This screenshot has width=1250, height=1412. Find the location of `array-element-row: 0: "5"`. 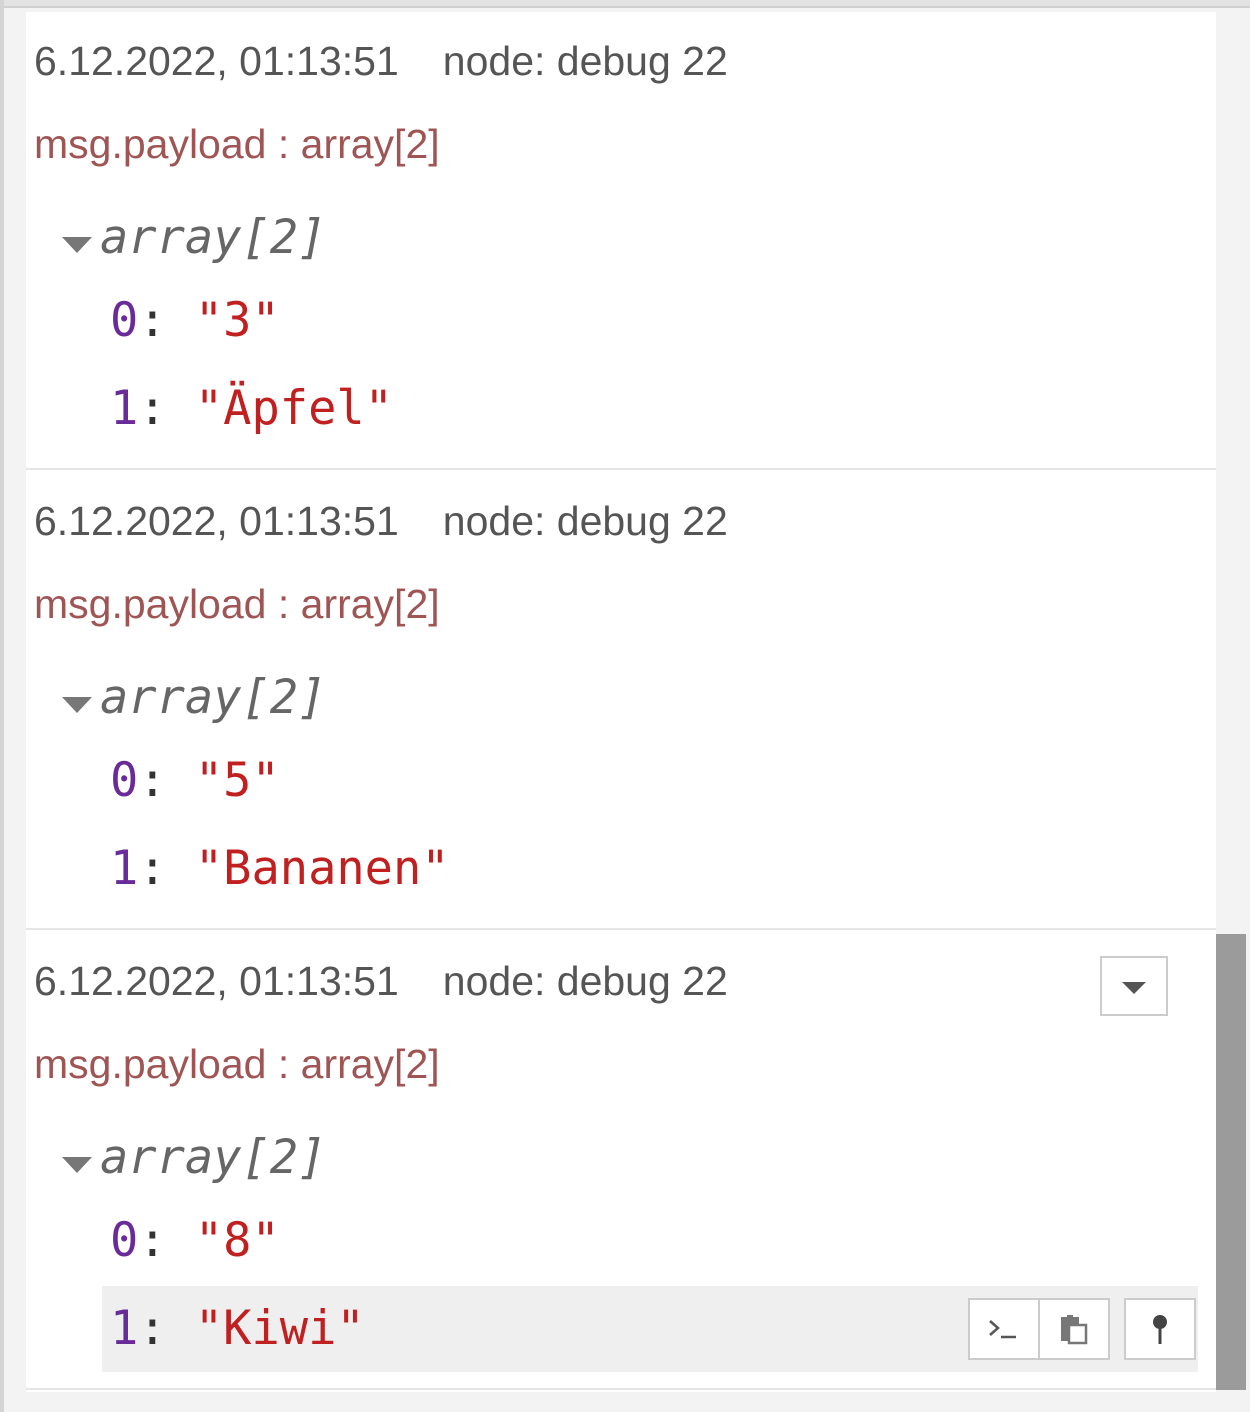

array-element-row: 0: "5" is located at coordinates (191, 781).